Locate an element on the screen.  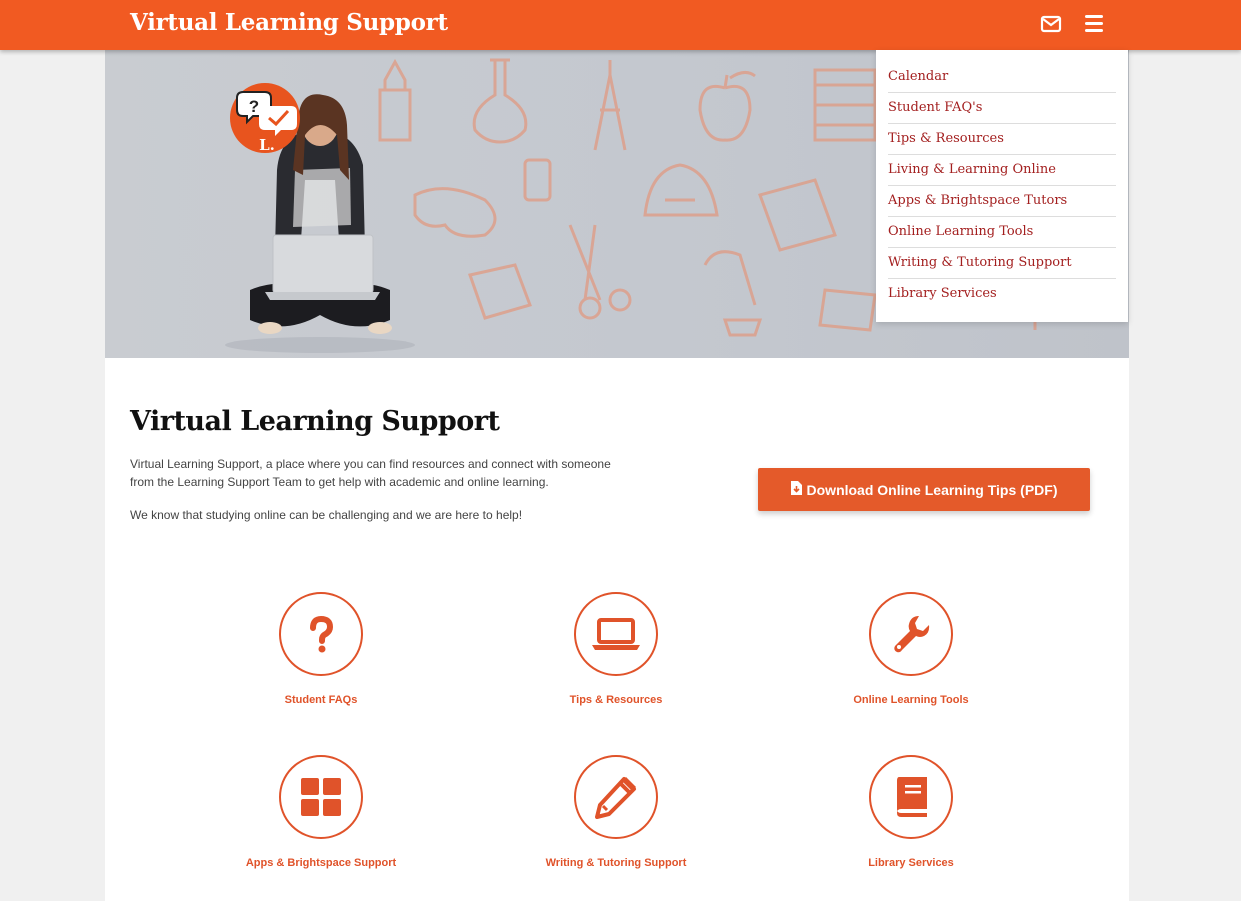
card-label: Tips & Resources is located at coordinates (616, 700).